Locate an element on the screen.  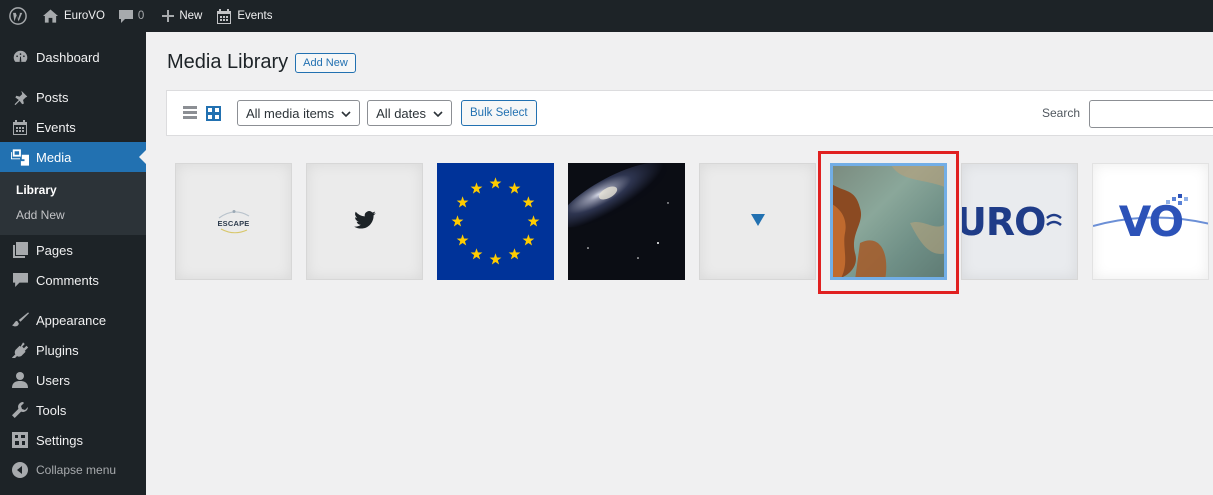
menu-settings: Settings is located at coordinates (73, 440).